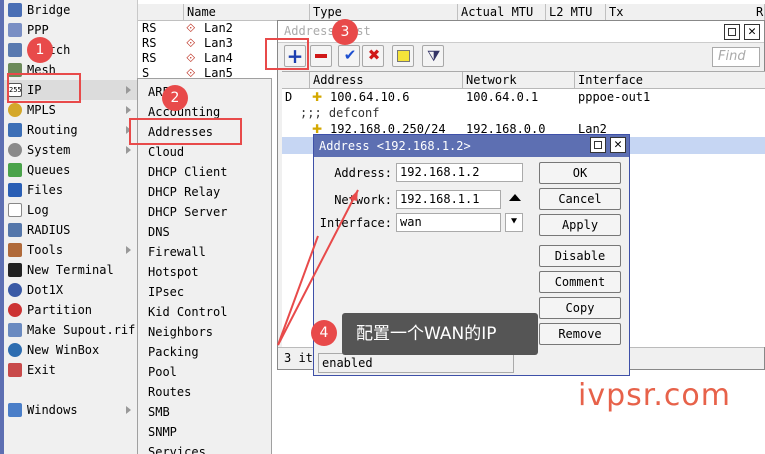 This screenshot has height=454, width=765. I want to click on arrow-line-interface, so click(298, 290).